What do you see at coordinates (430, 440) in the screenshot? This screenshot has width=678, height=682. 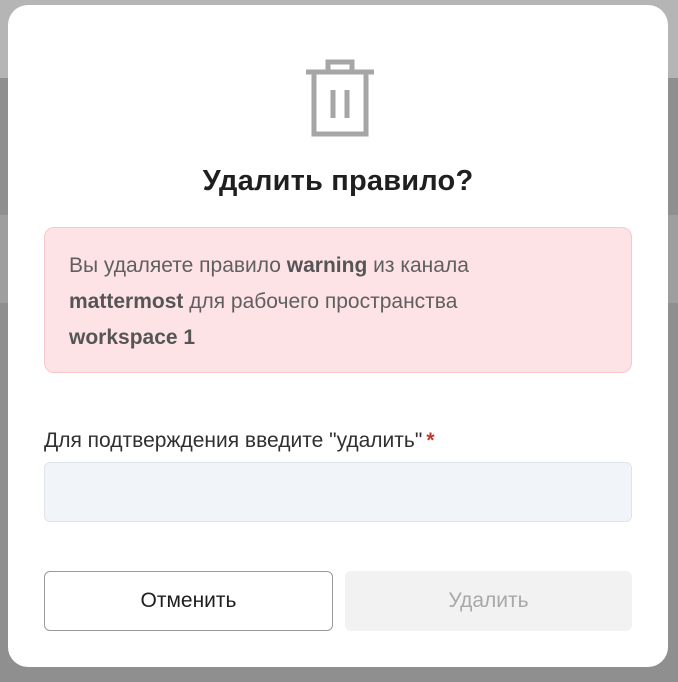 I see `required-asterisk: *` at bounding box center [430, 440].